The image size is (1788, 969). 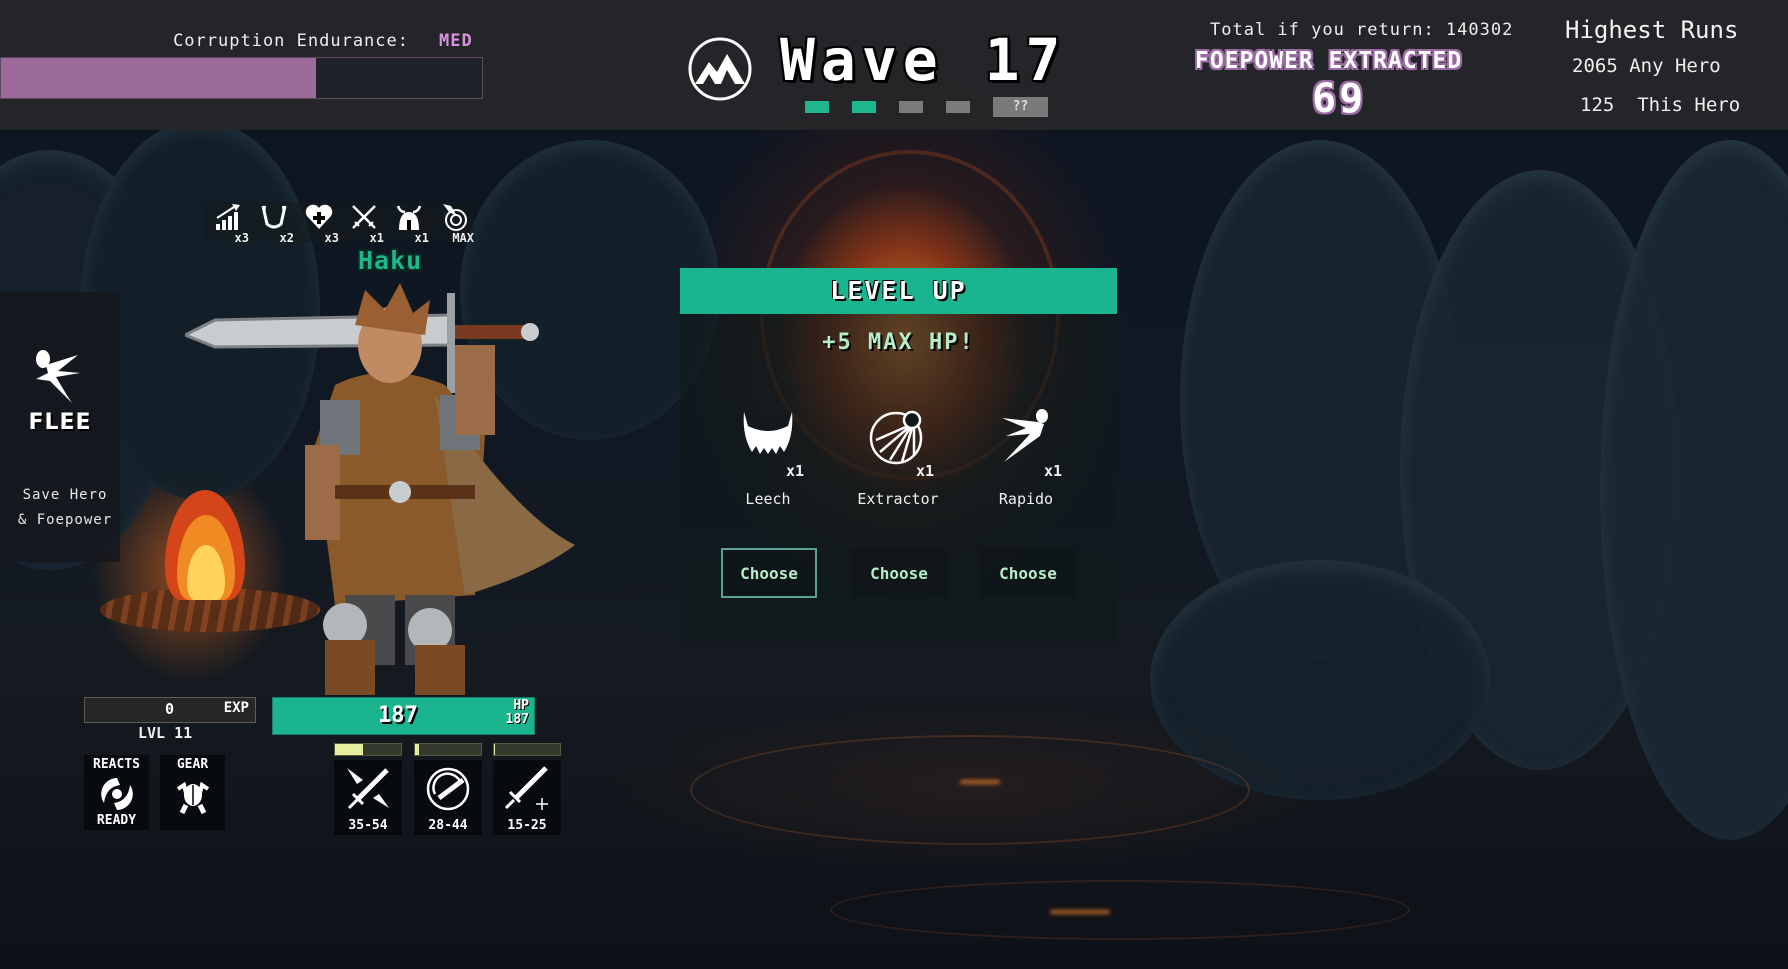 I want to click on corruption-bar-fill, so click(x=159, y=78).